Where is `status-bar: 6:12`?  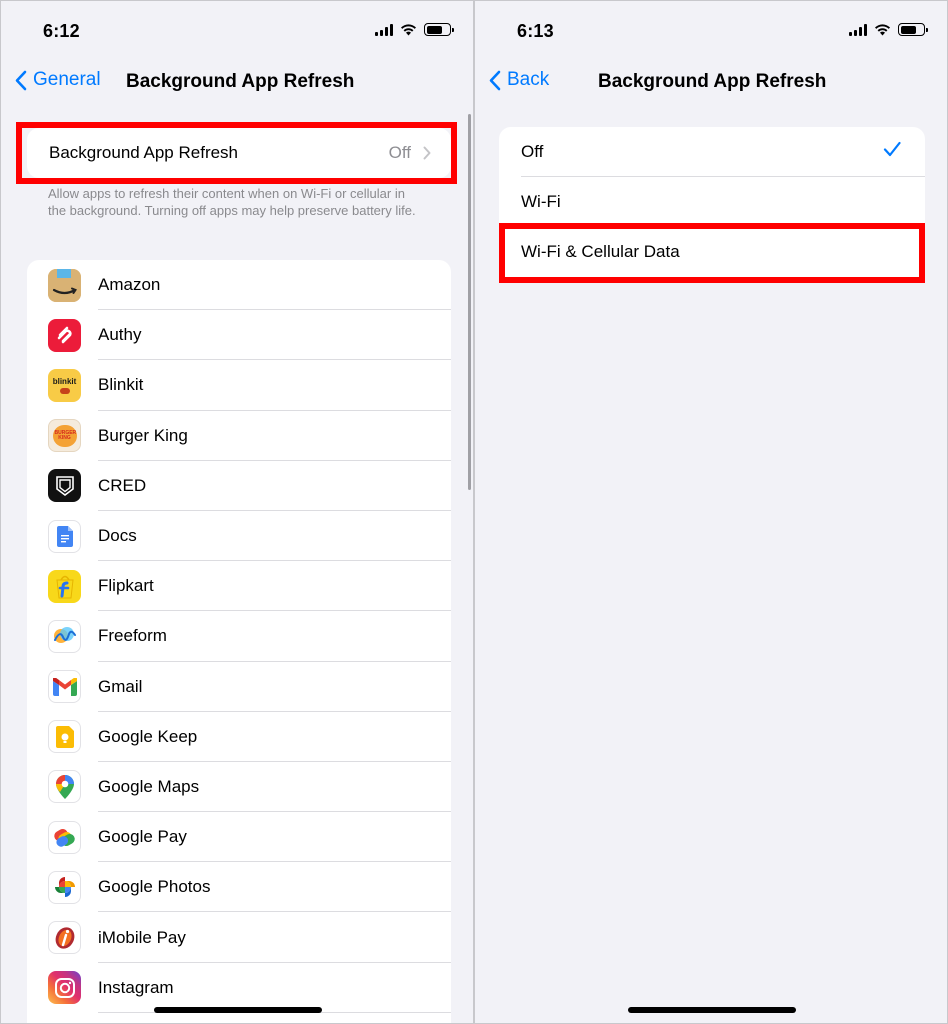
status-bar: 6:12 is located at coordinates (237, 31).